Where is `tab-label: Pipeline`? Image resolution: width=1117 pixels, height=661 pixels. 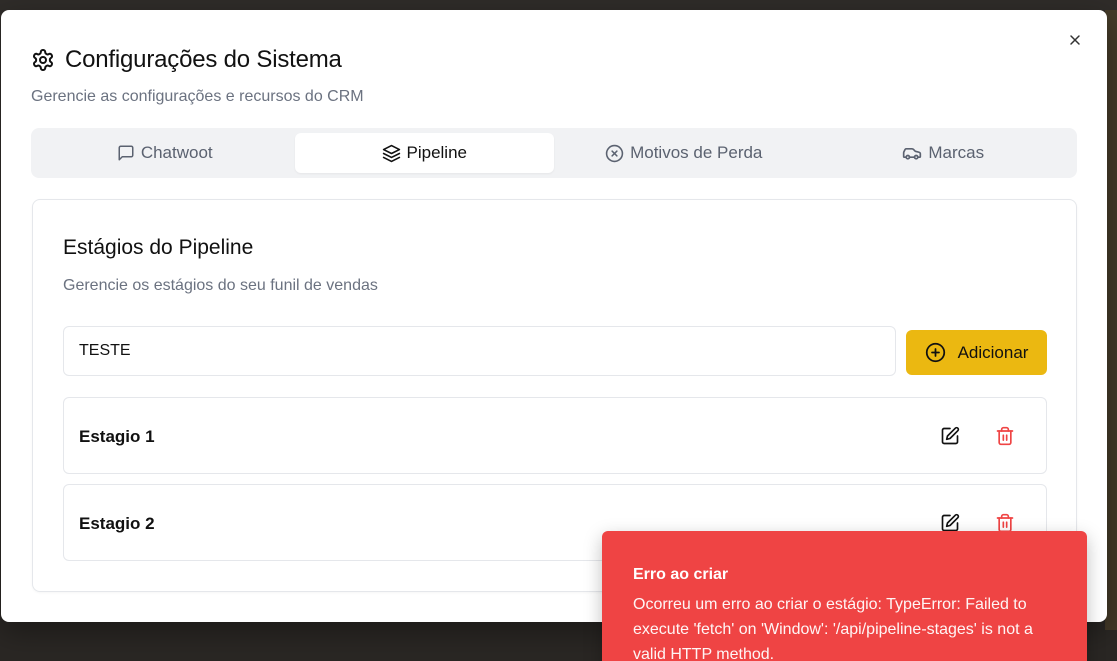
tab-label: Pipeline is located at coordinates (437, 152).